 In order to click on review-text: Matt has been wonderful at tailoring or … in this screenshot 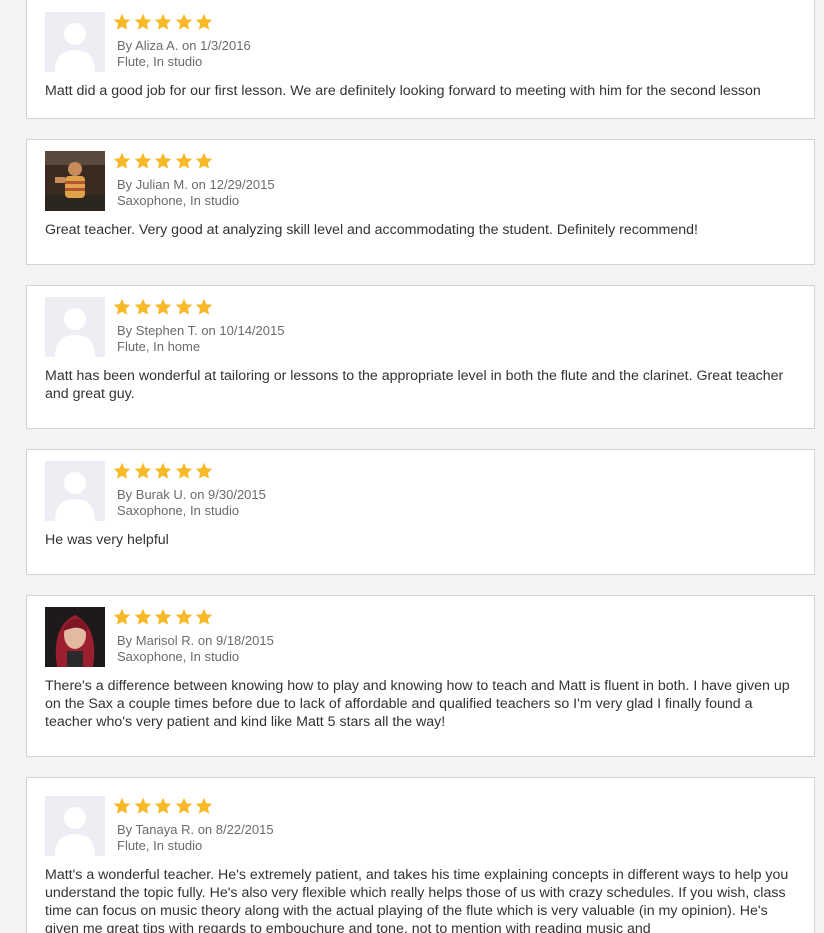, I will do `click(414, 385)`.